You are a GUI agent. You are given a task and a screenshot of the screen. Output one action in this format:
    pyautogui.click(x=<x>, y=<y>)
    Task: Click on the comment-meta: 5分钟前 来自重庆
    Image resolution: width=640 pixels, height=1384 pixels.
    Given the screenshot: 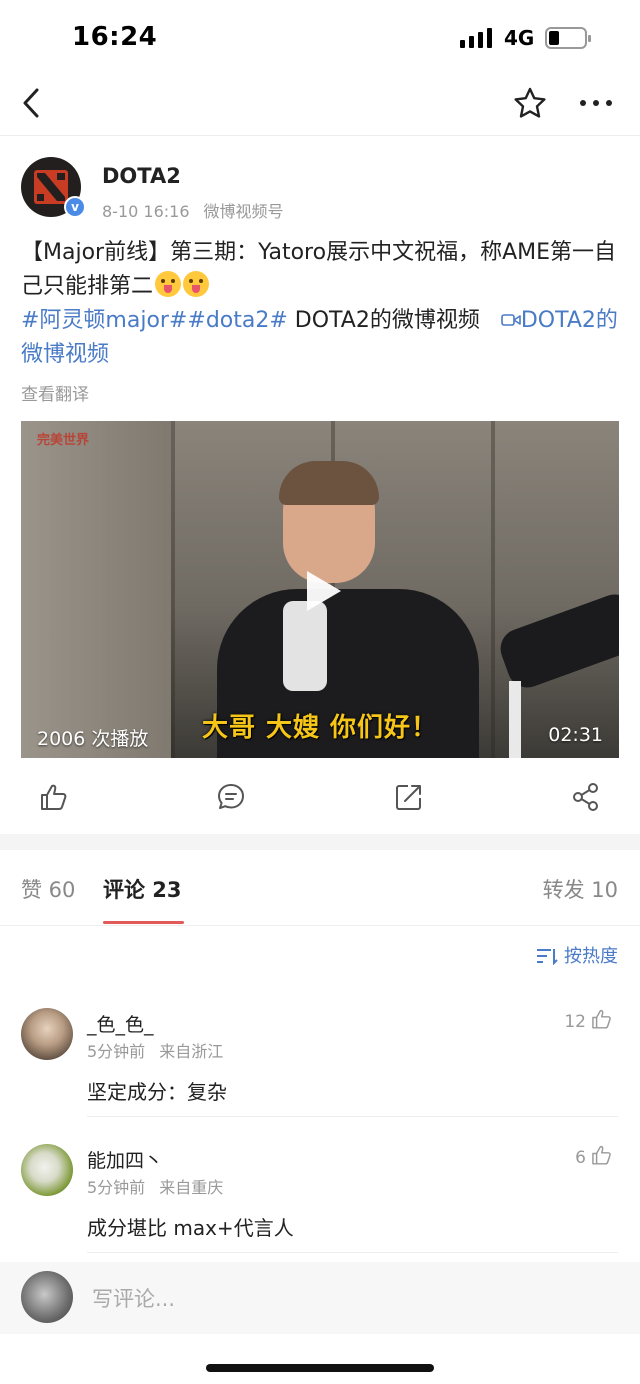 What is the action you would take?
    pyautogui.click(x=155, y=1186)
    